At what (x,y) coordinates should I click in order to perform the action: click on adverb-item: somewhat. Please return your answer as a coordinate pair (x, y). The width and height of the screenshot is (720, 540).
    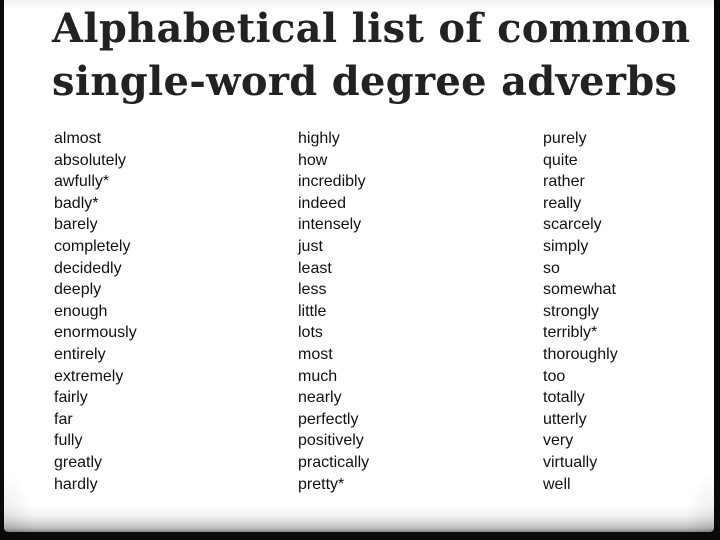
    Looking at the image, I should click on (579, 290).